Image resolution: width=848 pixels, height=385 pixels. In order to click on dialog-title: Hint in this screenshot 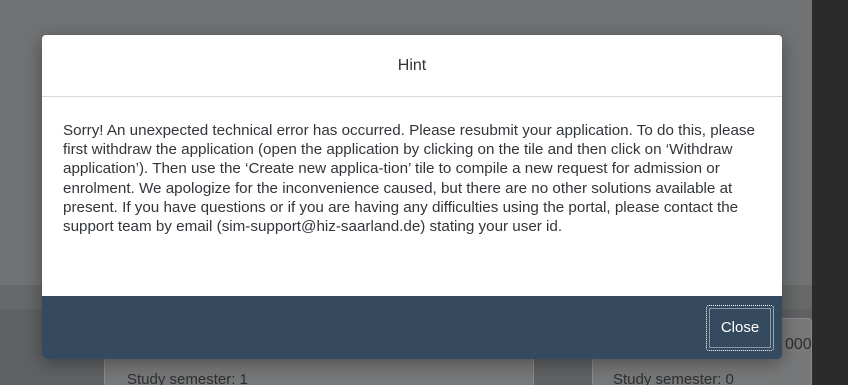, I will do `click(412, 65)`.